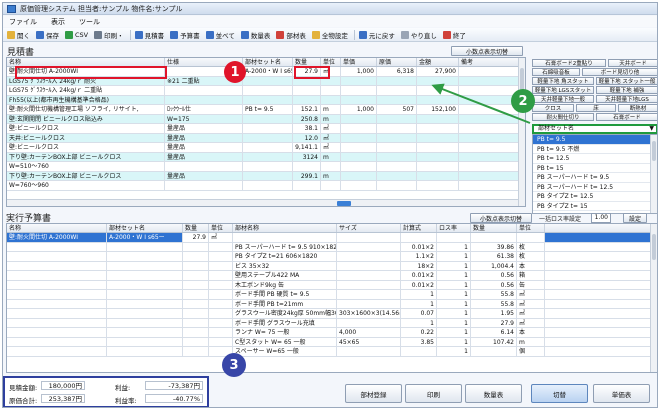 The image size is (660, 410). I want to click on budget-column-header: ロス率, so click(454, 228).